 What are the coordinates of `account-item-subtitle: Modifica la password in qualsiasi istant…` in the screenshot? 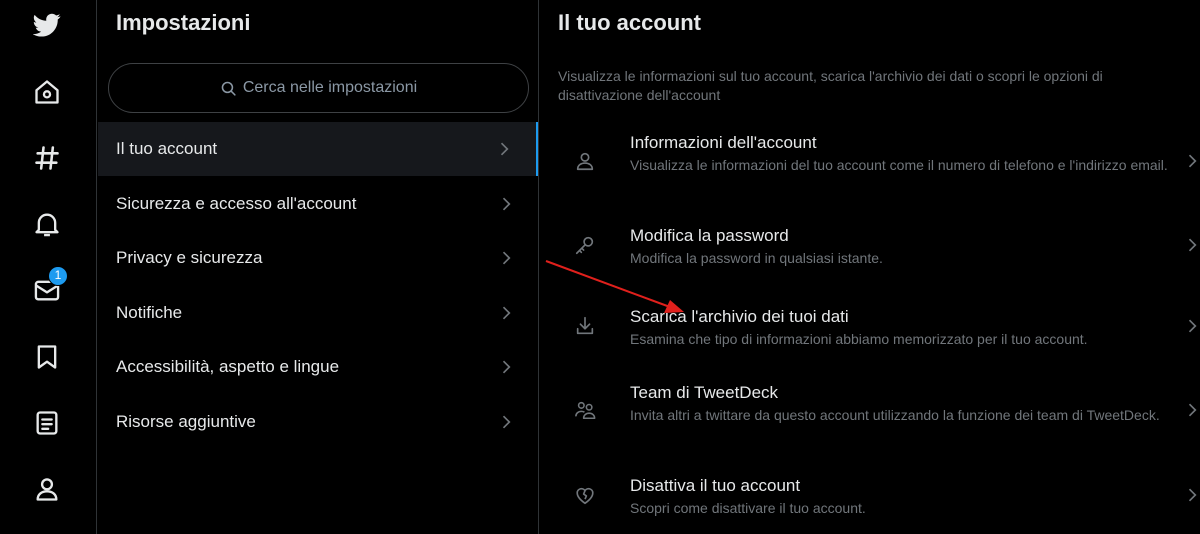 It's located at (756, 258).